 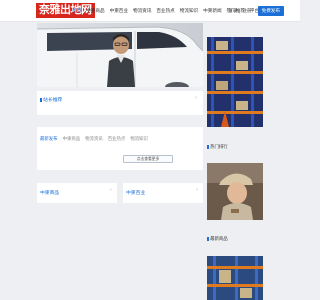 I want to click on recommend-card: 站长推荐 ›, so click(x=120, y=103).